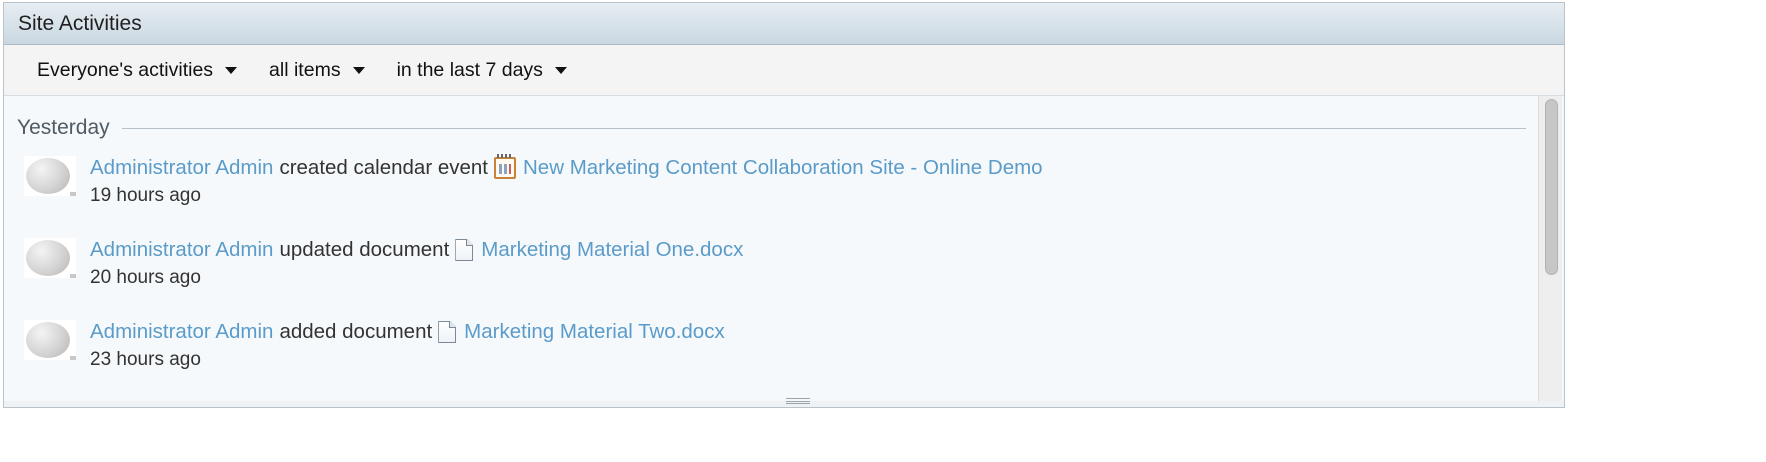 This screenshot has height=462, width=1766. I want to click on activity-timestamp: 20 hours ago, so click(145, 277).